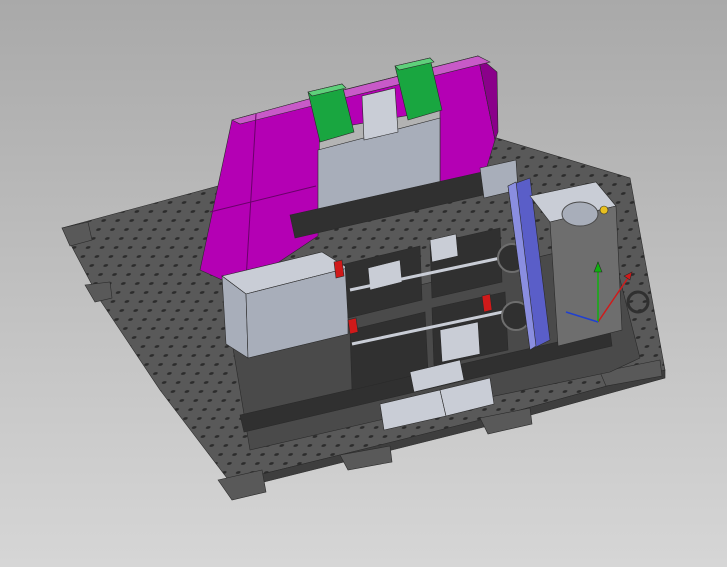  Describe the element at coordinates (604, 210) in the screenshot. I see `yellow-indicator` at that location.